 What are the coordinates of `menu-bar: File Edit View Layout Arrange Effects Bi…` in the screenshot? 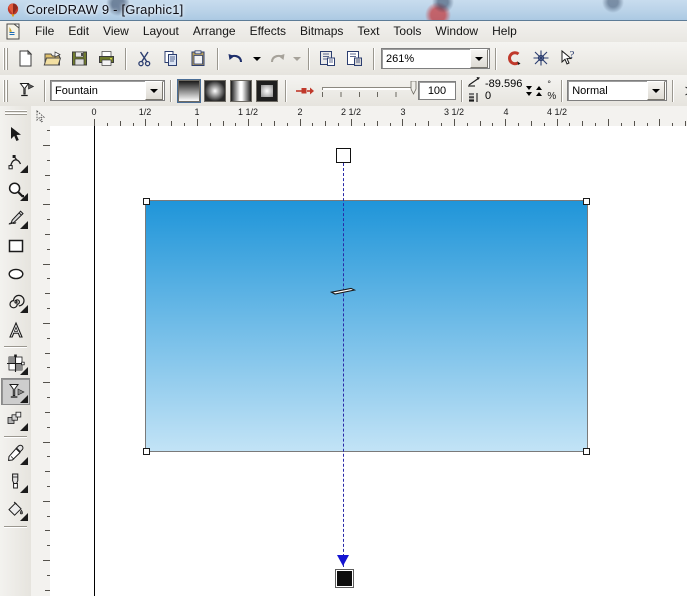 It's located at (343, 32).